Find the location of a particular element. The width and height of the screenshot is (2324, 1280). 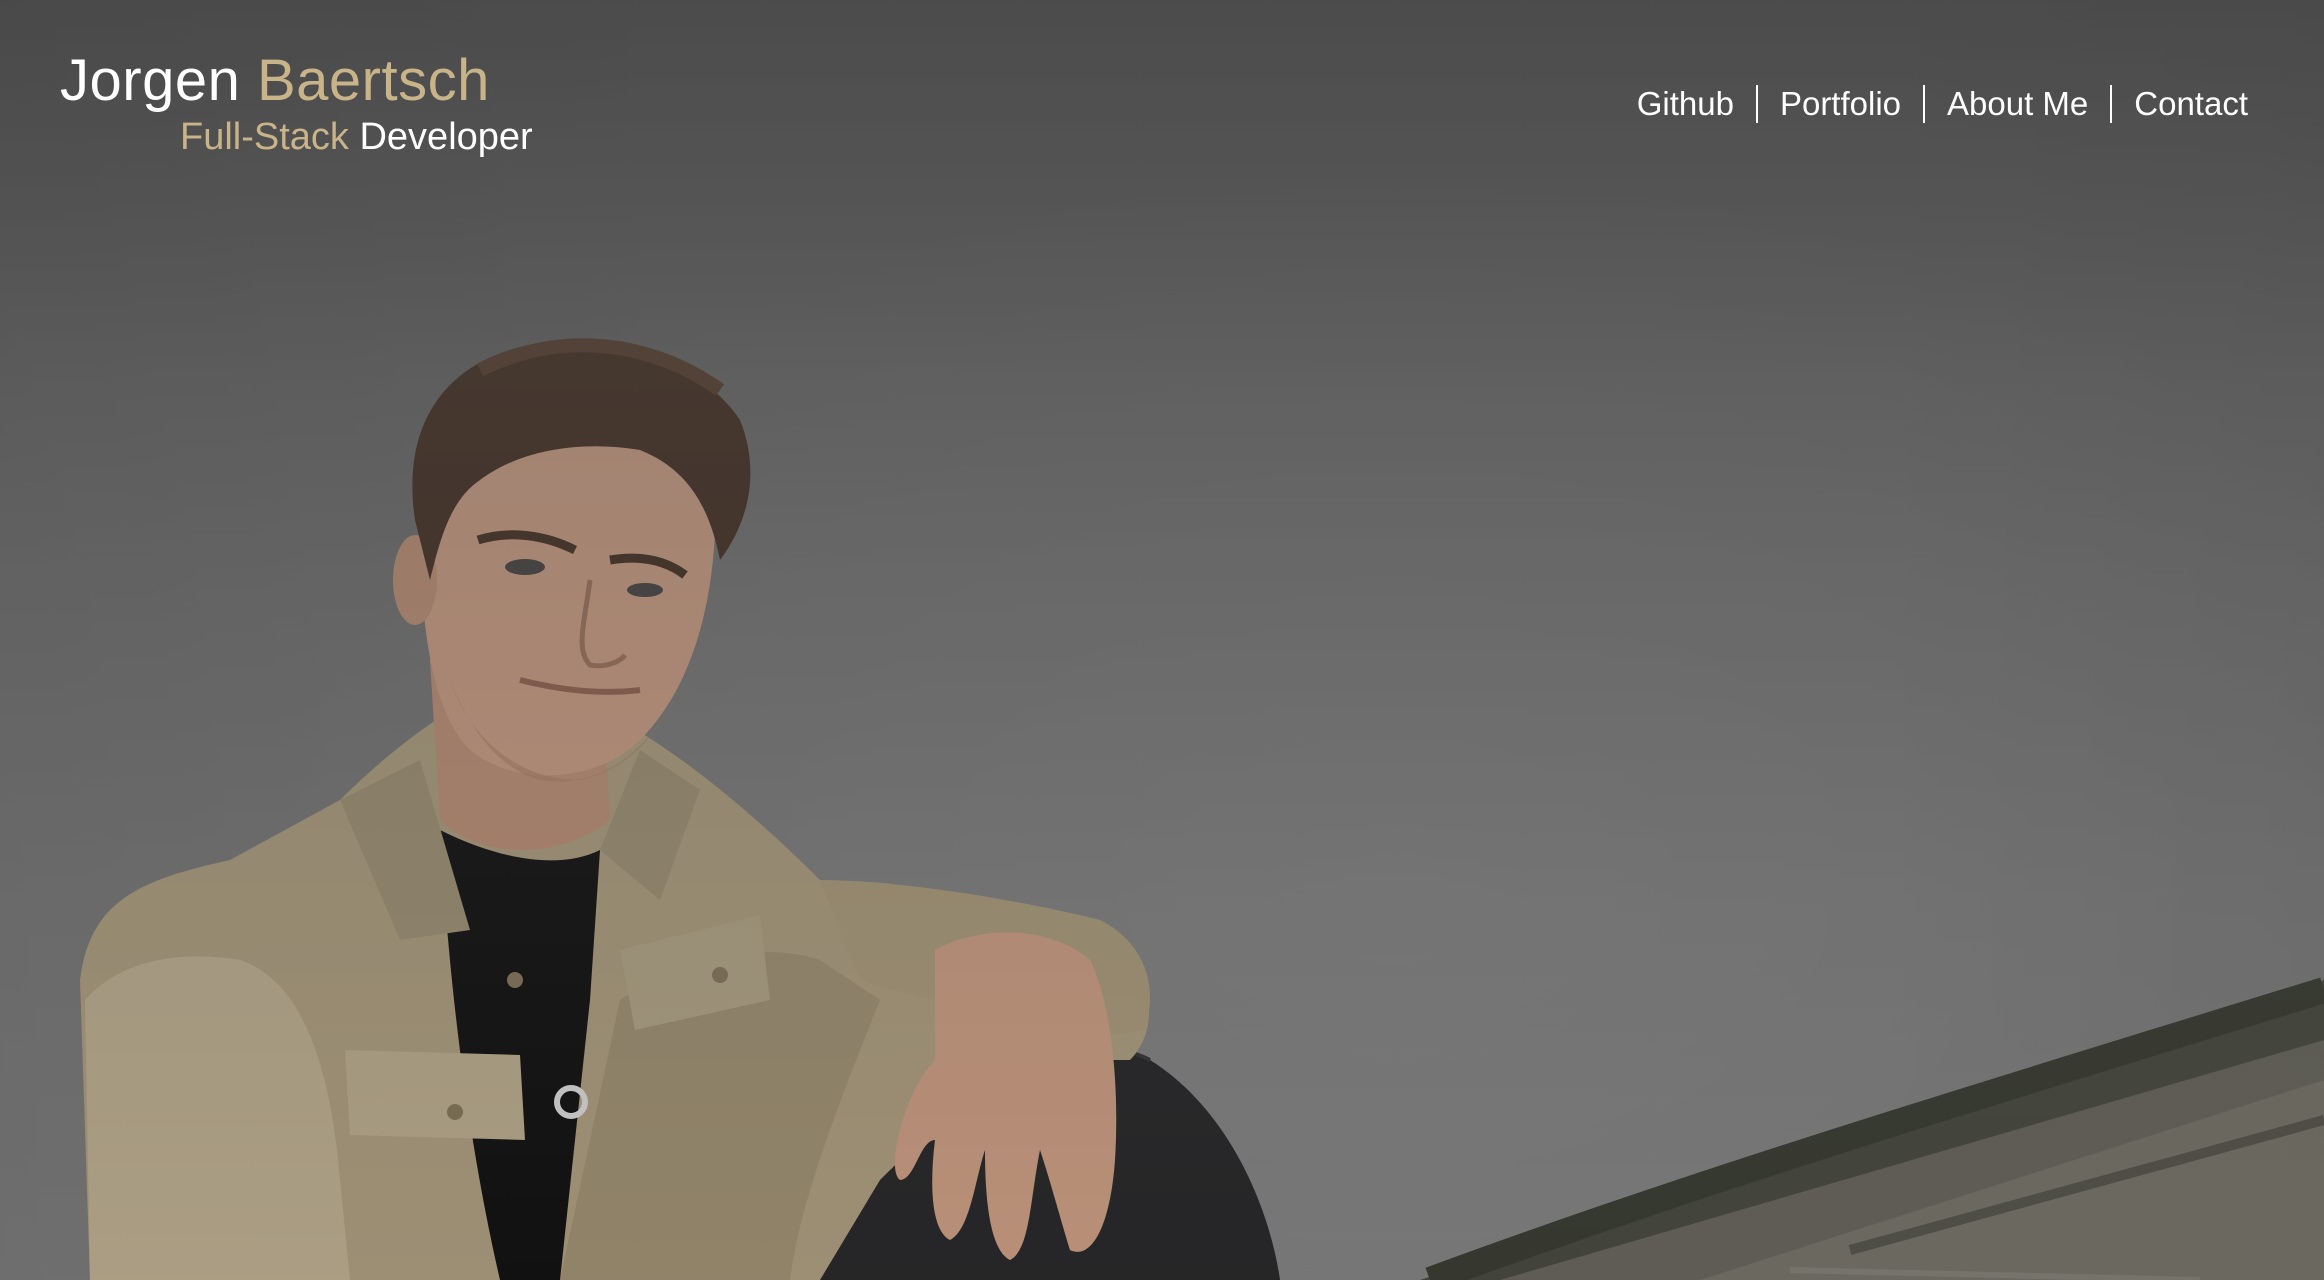

site-brand: Jorgen Baertsch Full-Stack Developer is located at coordinates (296, 104).